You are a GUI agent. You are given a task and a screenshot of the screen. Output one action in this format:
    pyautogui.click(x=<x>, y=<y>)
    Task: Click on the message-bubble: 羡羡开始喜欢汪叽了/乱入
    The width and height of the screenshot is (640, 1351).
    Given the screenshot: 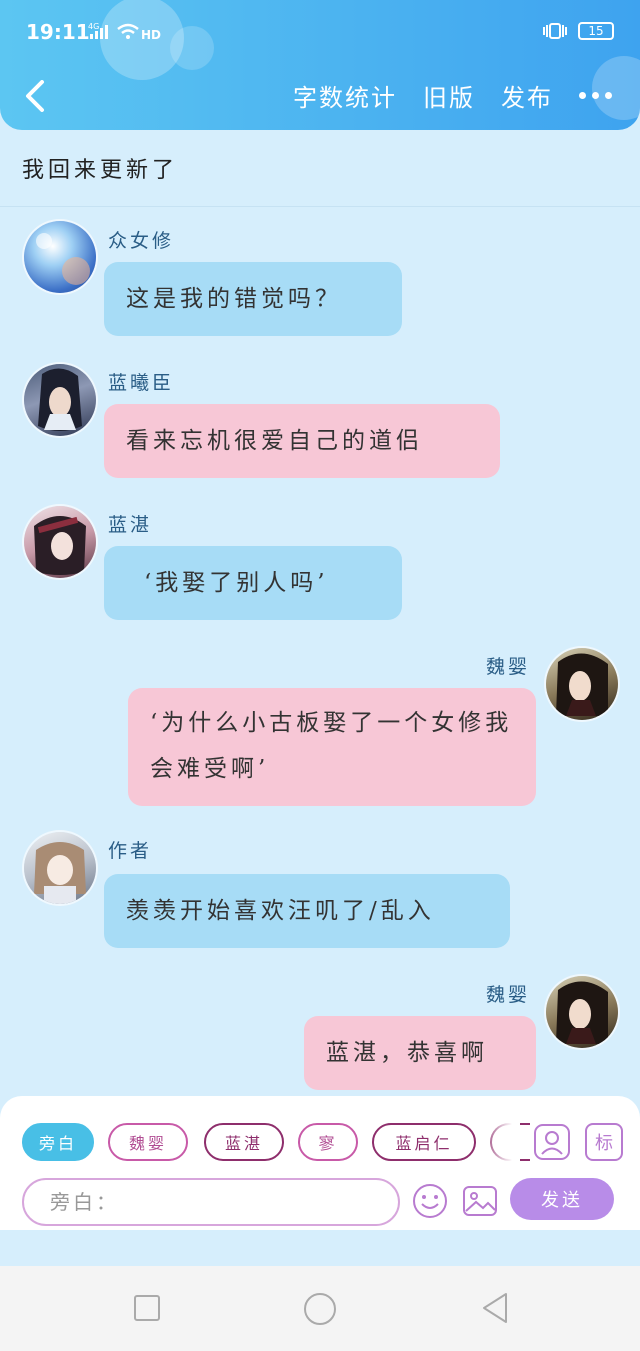 What is the action you would take?
    pyautogui.click(x=307, y=911)
    